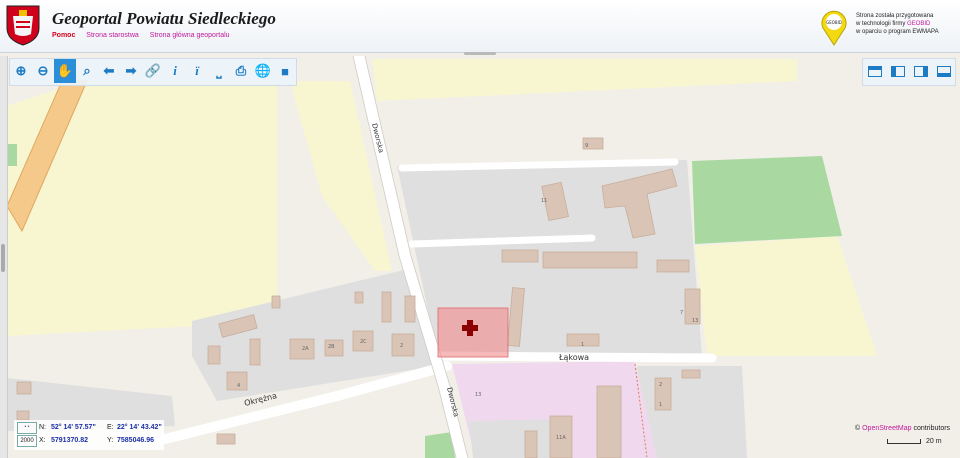 This screenshot has height=458, width=960. I want to click on link-icon: 🔗, so click(153, 71).